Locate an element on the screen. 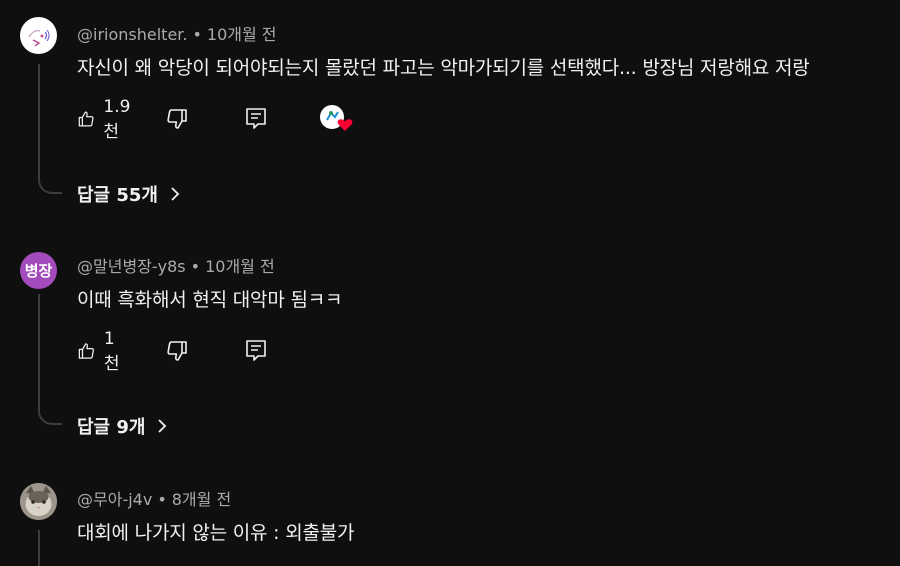 Image resolution: width=900 pixels, height=566 pixels. like-button: 1천 is located at coordinates (101, 351).